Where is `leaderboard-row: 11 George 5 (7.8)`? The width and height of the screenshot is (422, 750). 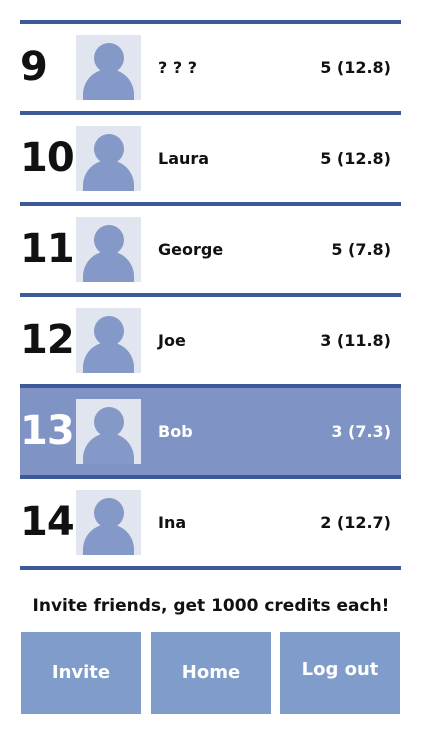
leaderboard-row: 11 George 5 (7.8) is located at coordinates (210, 249).